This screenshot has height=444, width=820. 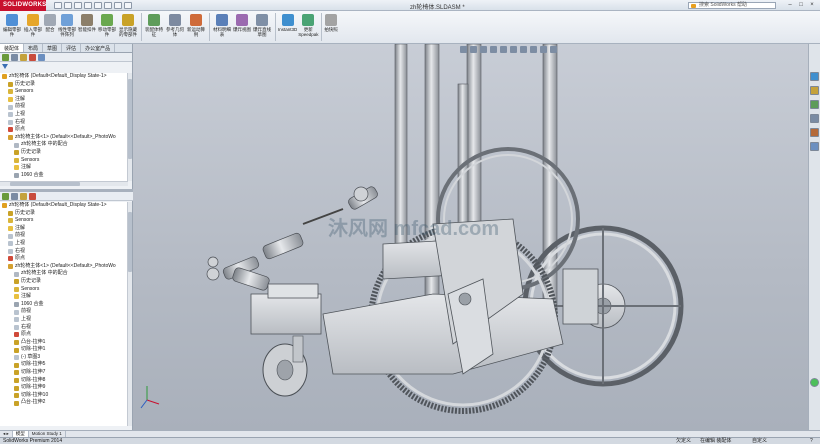 What do you see at coordinates (503, 49) in the screenshot?
I see `view-orientation-icon` at bounding box center [503, 49].